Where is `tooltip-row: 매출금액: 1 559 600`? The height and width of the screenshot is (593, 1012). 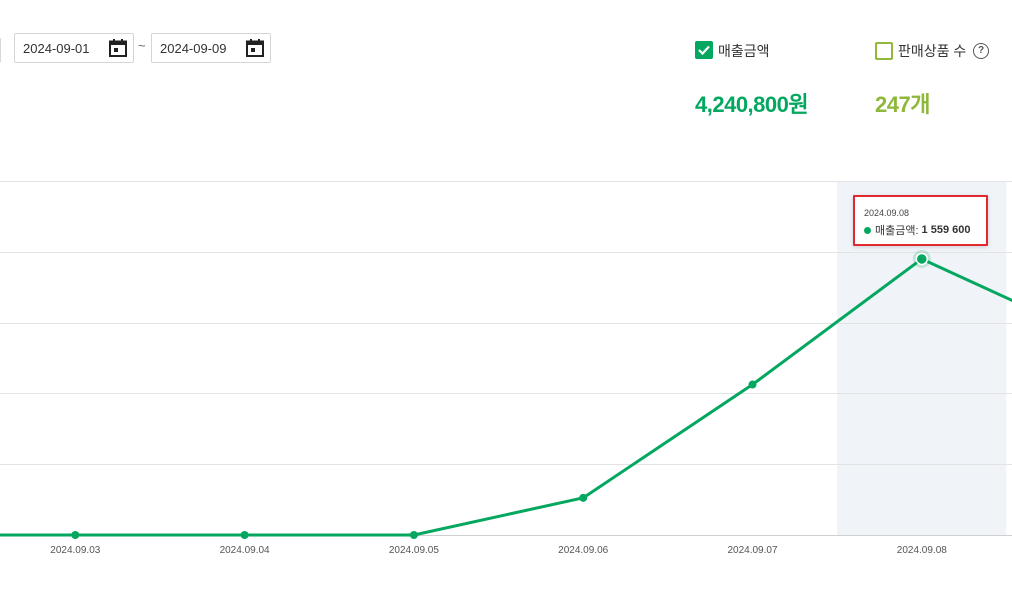 tooltip-row: 매출금액: 1 559 600 is located at coordinates (917, 230).